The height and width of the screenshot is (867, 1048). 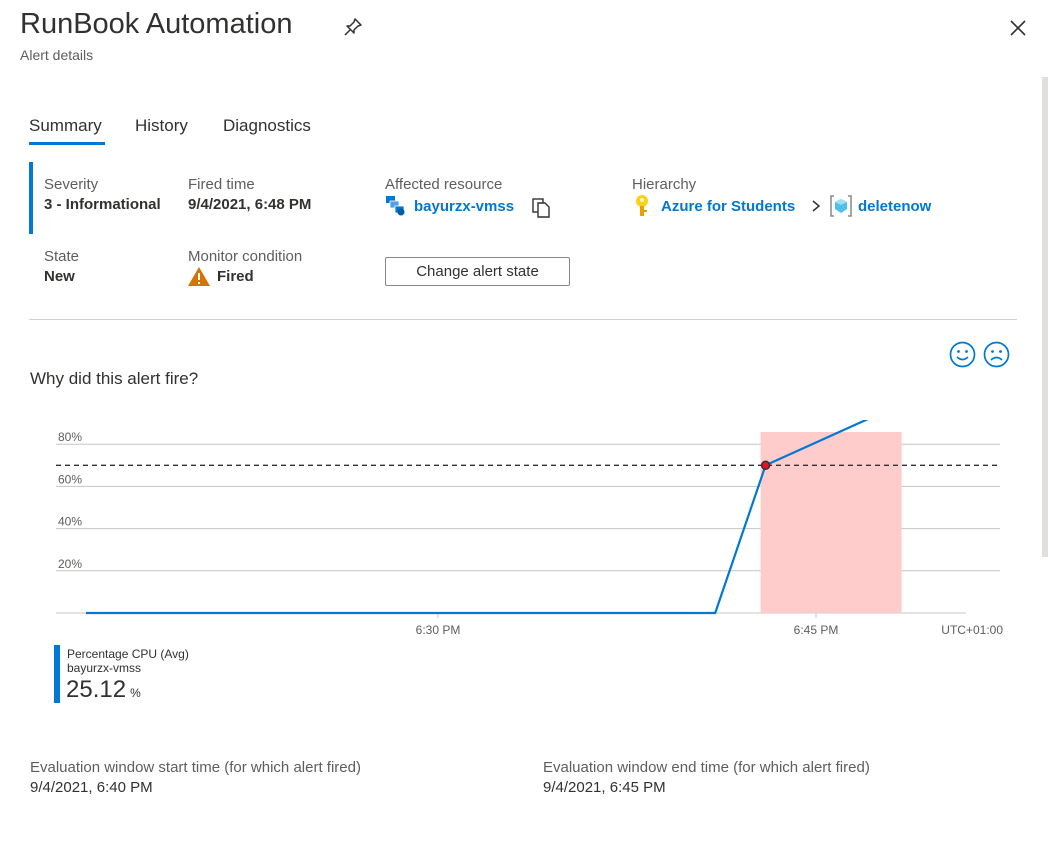 I want to click on severity-indicator-bar, so click(x=31, y=198).